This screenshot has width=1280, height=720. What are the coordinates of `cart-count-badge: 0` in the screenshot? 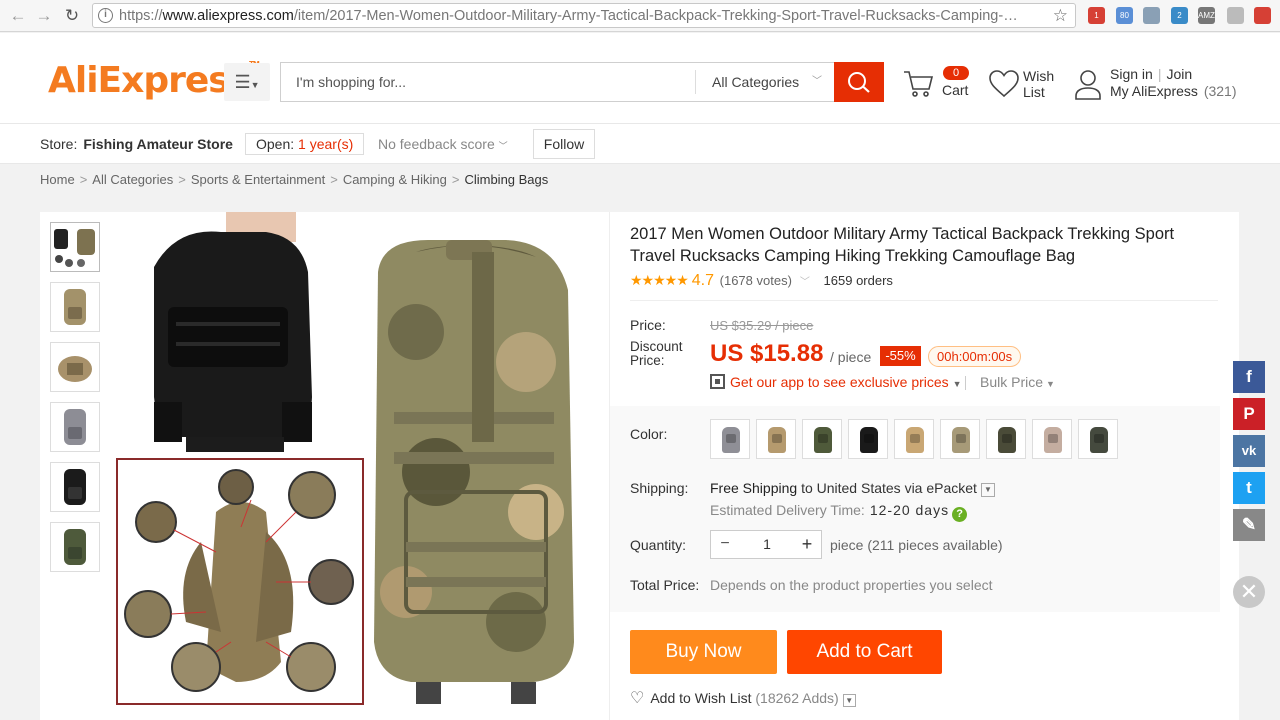 It's located at (956, 73).